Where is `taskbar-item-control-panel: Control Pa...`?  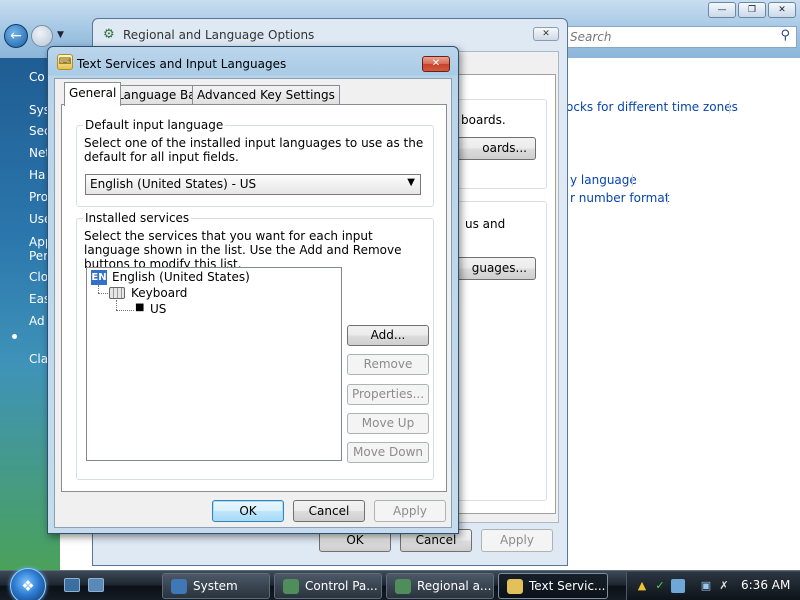
taskbar-item-control-panel: Control Pa... is located at coordinates (328, 586).